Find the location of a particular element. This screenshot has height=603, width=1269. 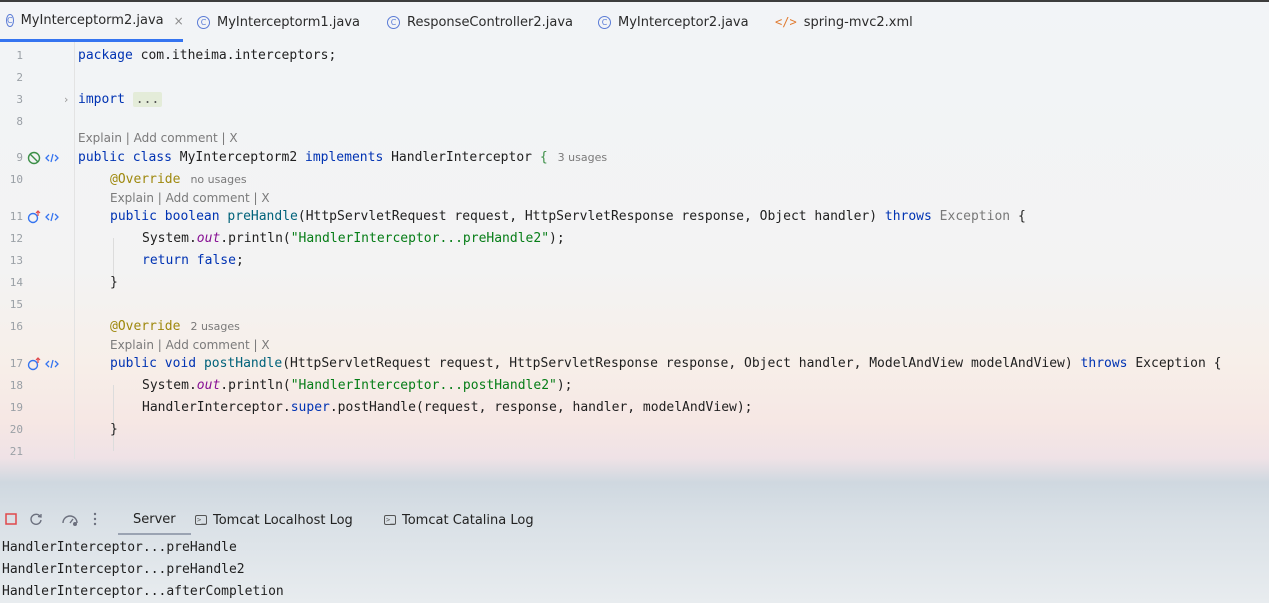

tab-label: MyInterceptorm2.java is located at coordinates (92, 20).